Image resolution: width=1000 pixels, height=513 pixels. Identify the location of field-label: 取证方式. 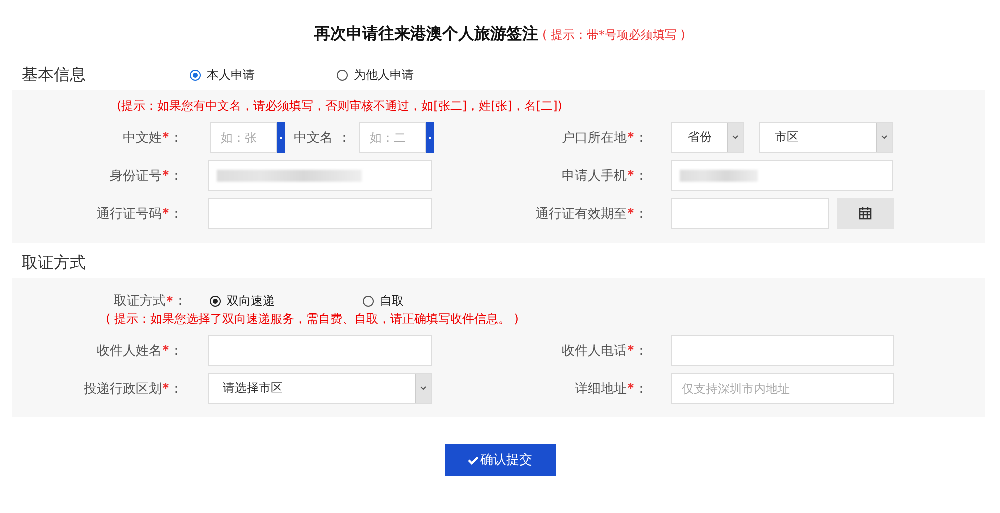
(140, 301).